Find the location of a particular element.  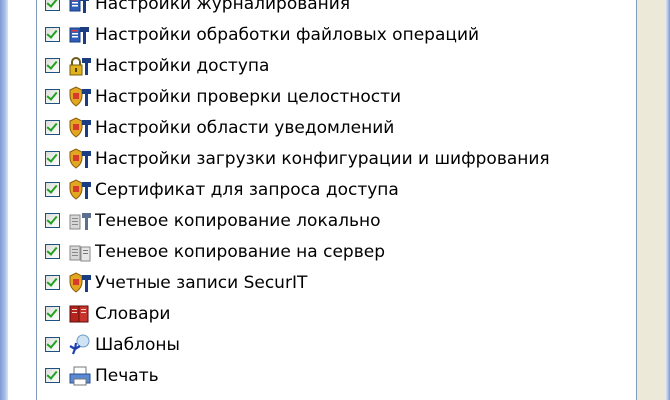

list-item: Настройки области уведомлений is located at coordinates (325, 127).